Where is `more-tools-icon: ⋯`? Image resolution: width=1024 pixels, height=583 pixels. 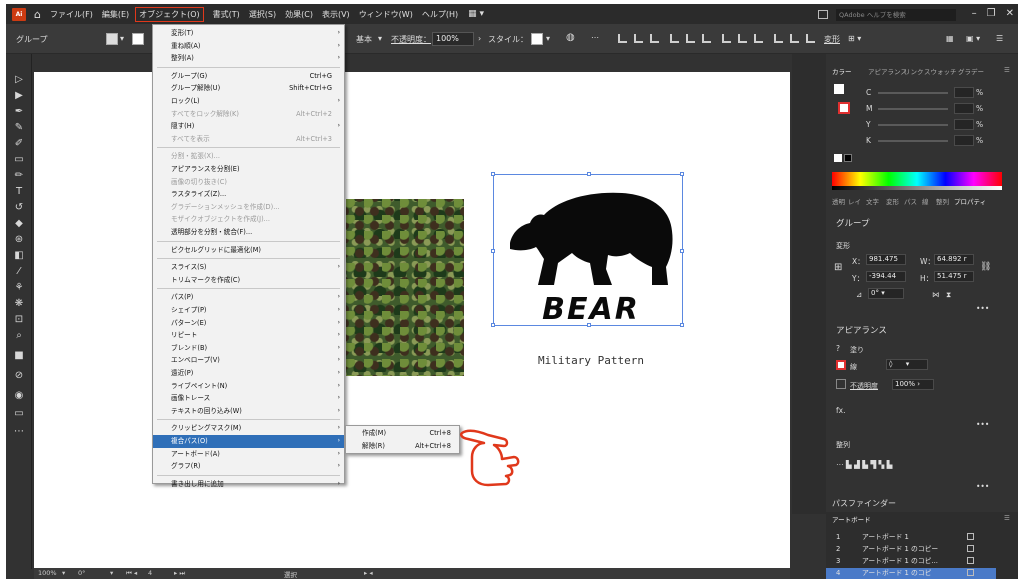
more-tools-icon: ⋯ is located at coordinates (19, 432).